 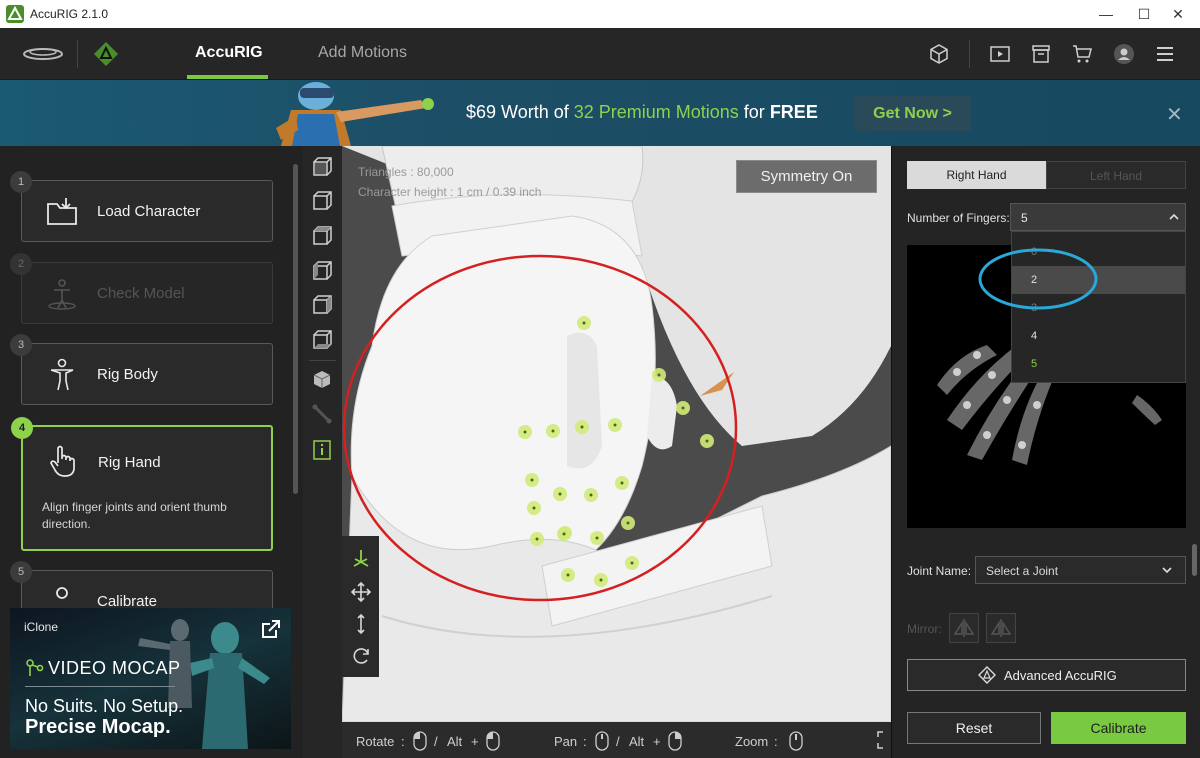 I want to click on hint-zoom: Zoom, so click(x=752, y=741).